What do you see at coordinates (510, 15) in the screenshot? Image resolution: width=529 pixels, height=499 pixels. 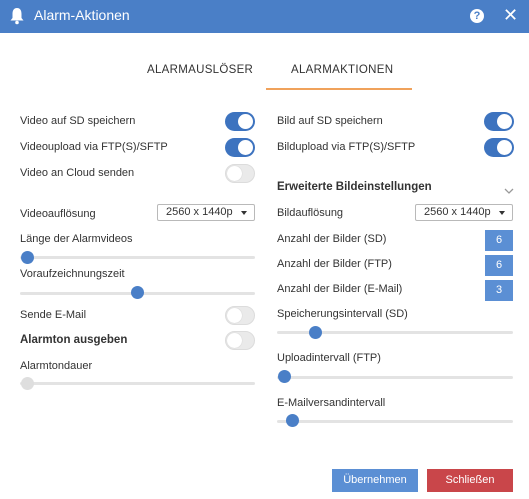 I see `close-icon: ✕` at bounding box center [510, 15].